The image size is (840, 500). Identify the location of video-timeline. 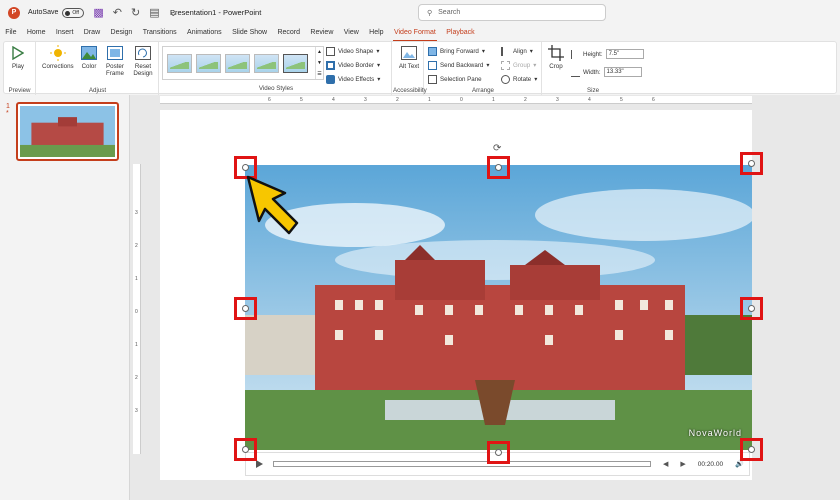
(462, 464).